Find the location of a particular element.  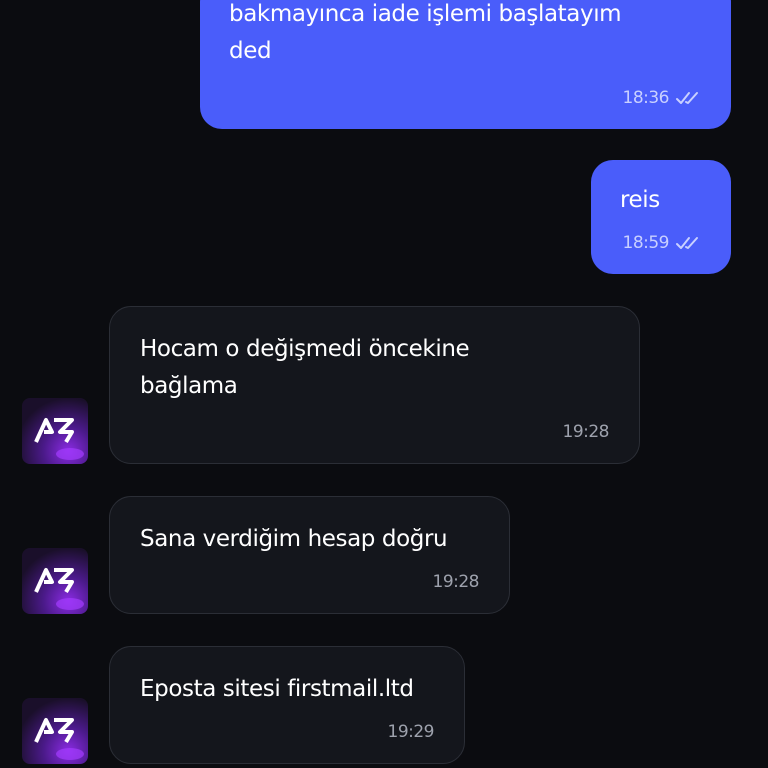

message-text: reis is located at coordinates (640, 200).